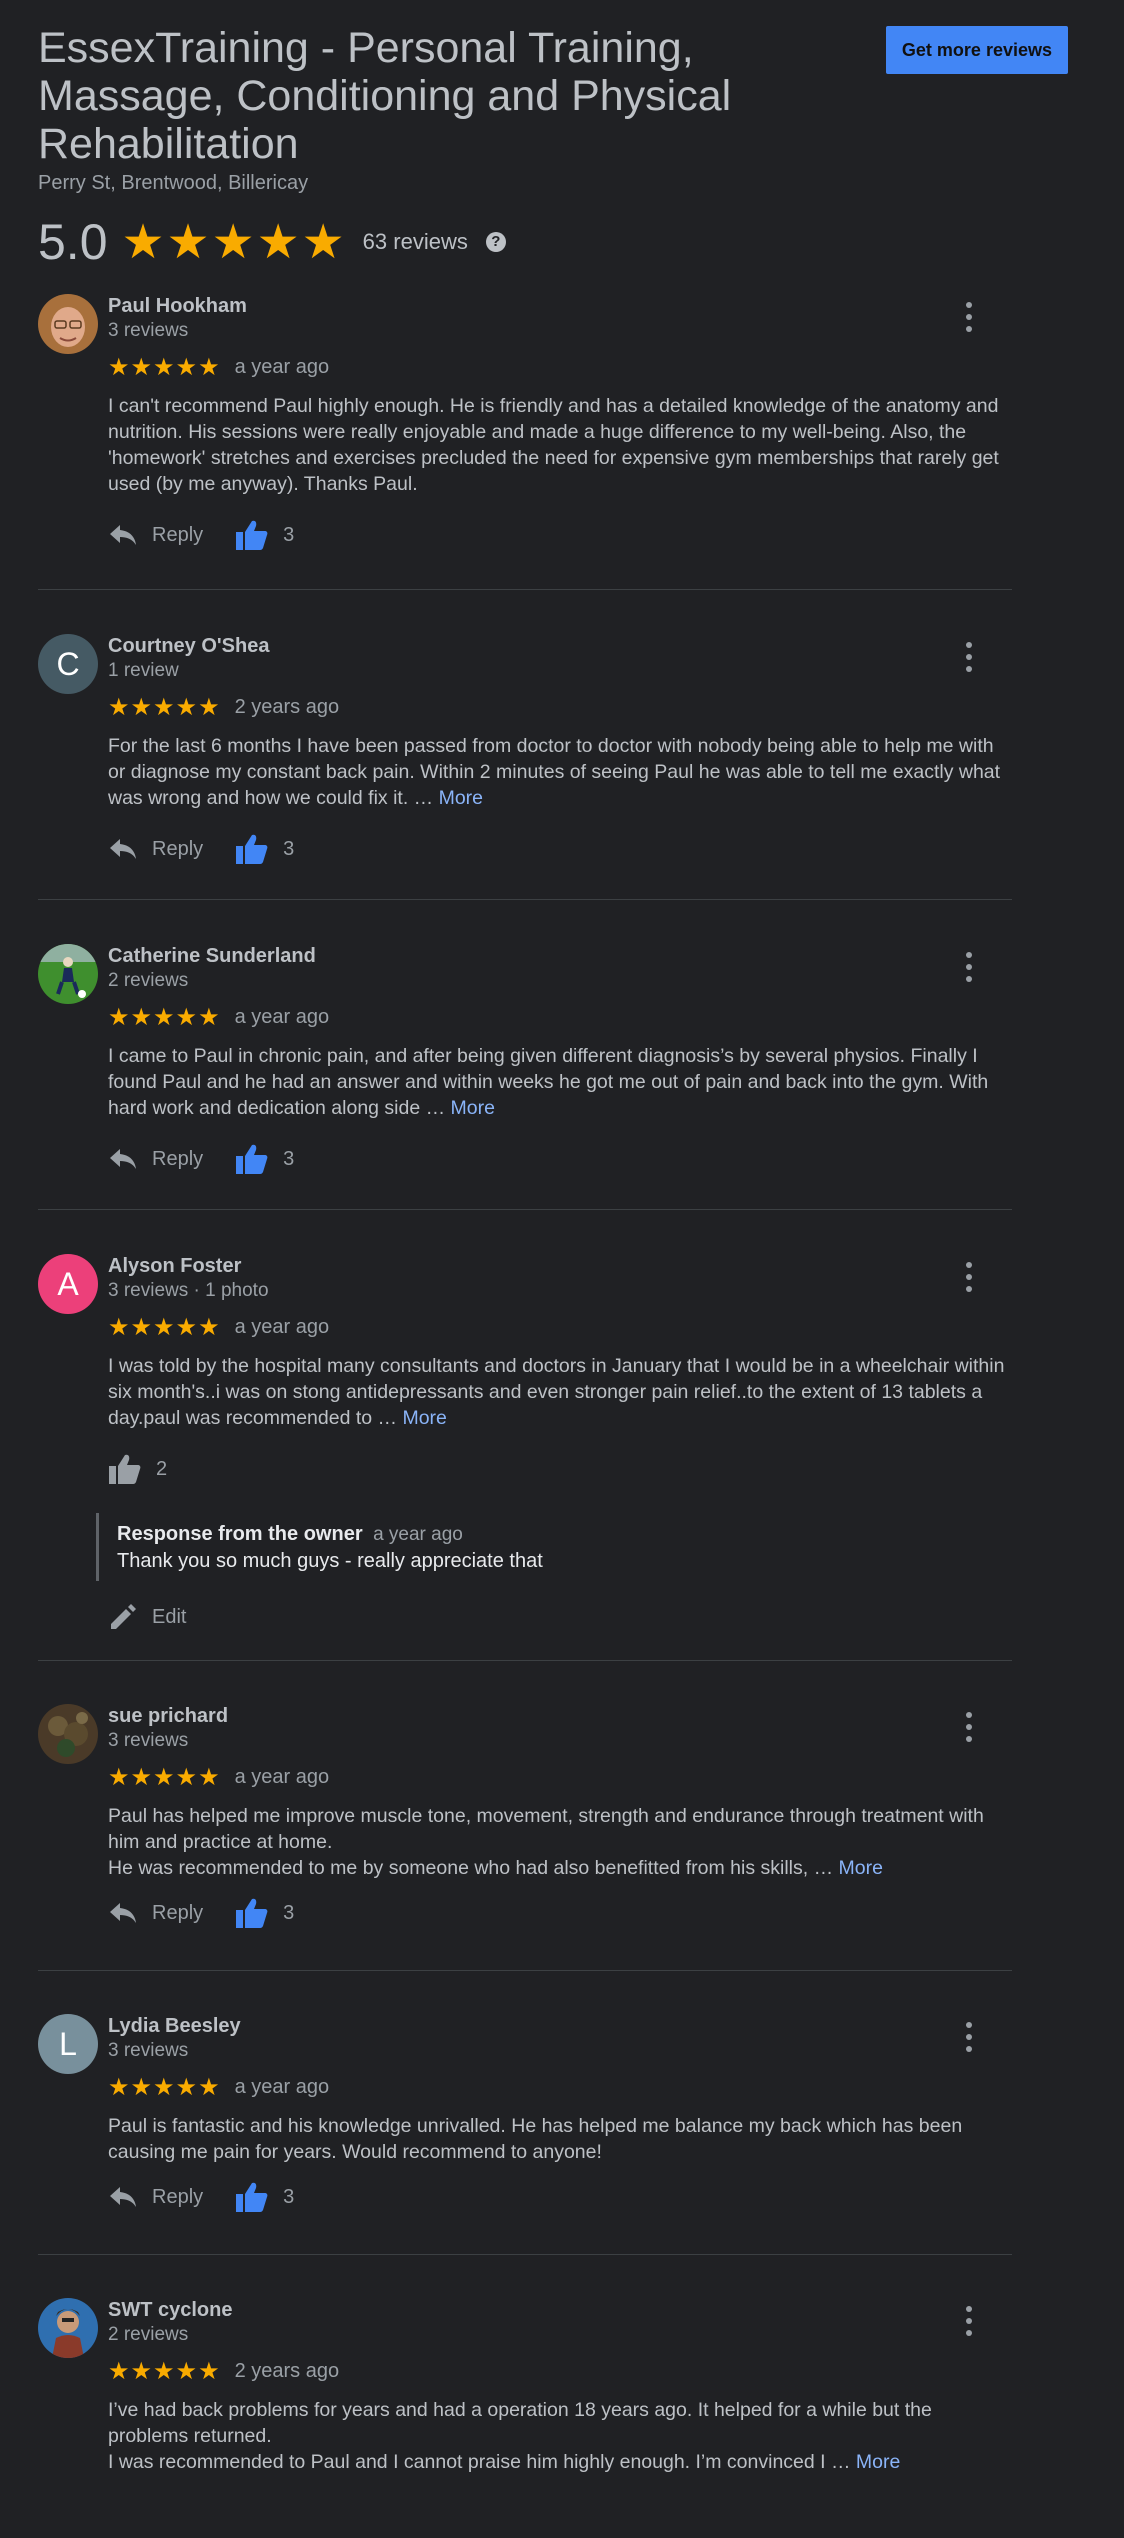 The width and height of the screenshot is (1124, 2538). I want to click on owner-response-label: Response from the owner, so click(240, 1534).